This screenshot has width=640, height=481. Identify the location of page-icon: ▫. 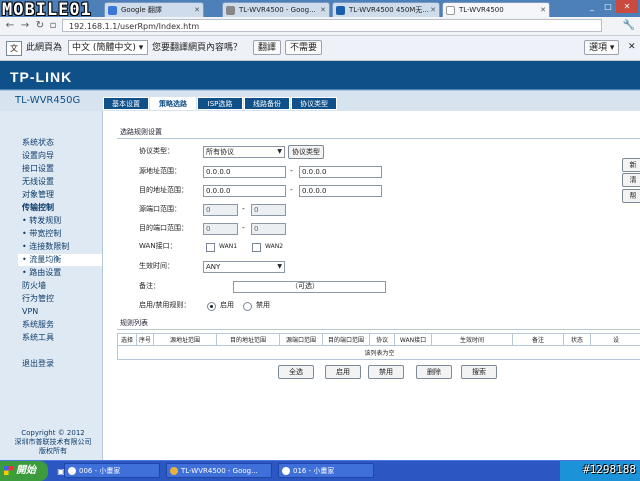
(53, 25).